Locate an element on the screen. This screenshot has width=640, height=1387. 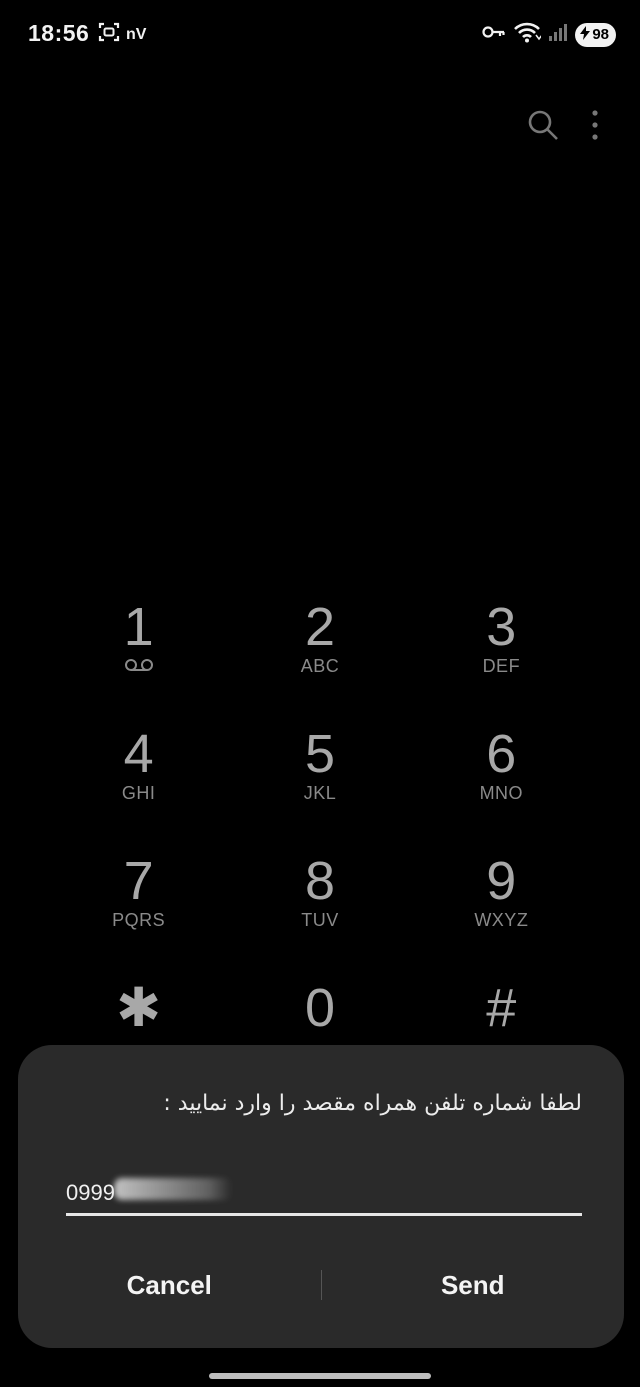
send-button: Send is located at coordinates (473, 1285).